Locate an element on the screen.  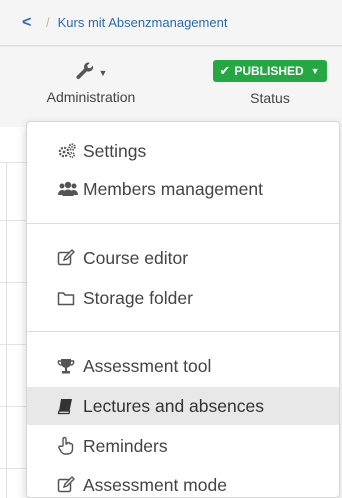
status-badge: ✔ PUBLISHED ▼ is located at coordinates (270, 71).